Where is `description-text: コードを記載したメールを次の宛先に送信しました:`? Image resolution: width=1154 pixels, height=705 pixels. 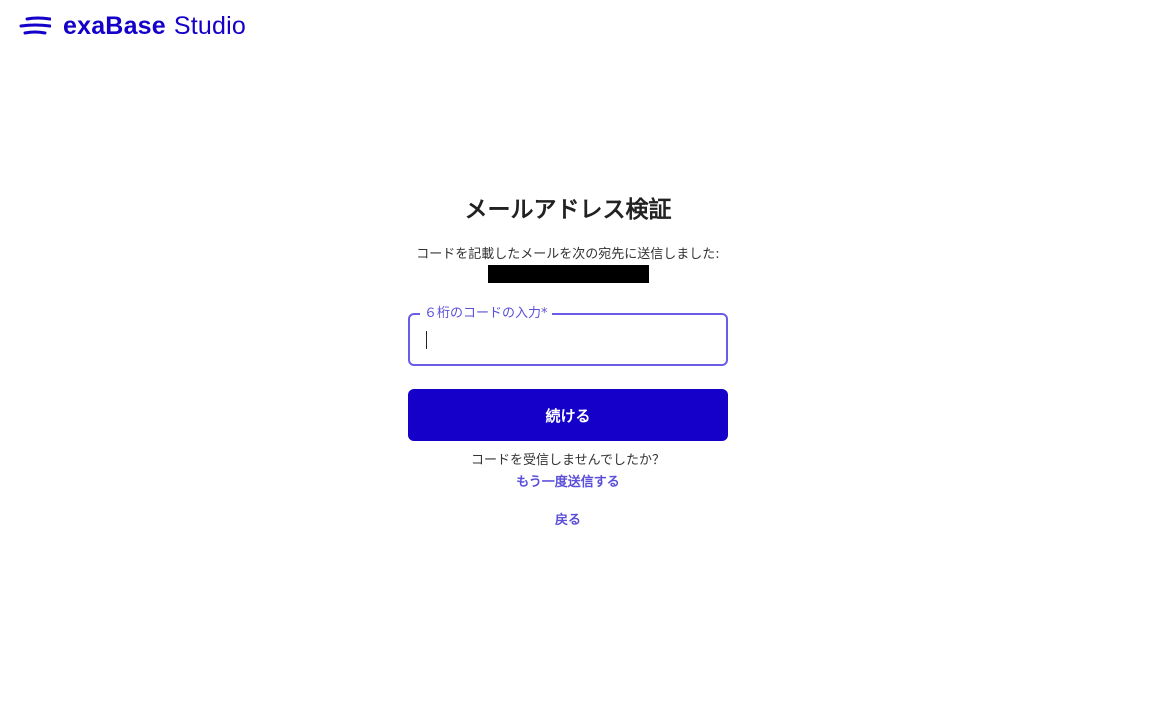 description-text: コードを記載したメールを次の宛先に送信しました: is located at coordinates (568, 254).